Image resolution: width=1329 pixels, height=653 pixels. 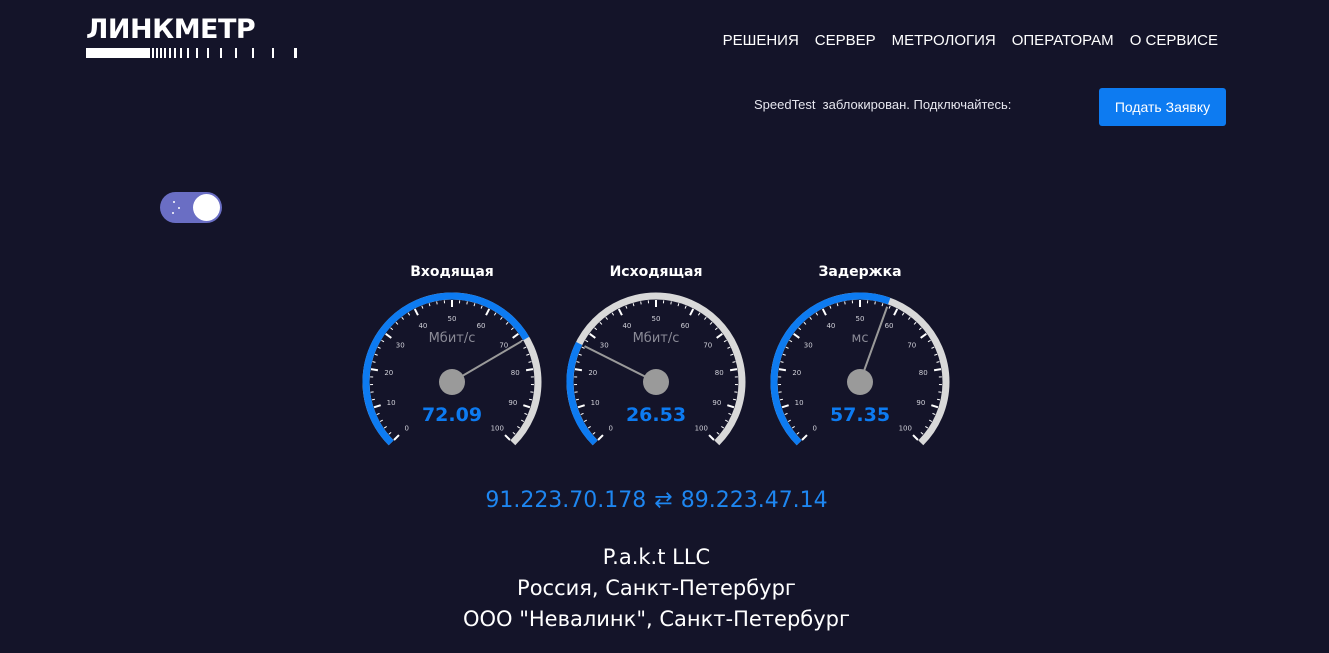 I want to click on download-gauge-track, so click(x=452, y=369).